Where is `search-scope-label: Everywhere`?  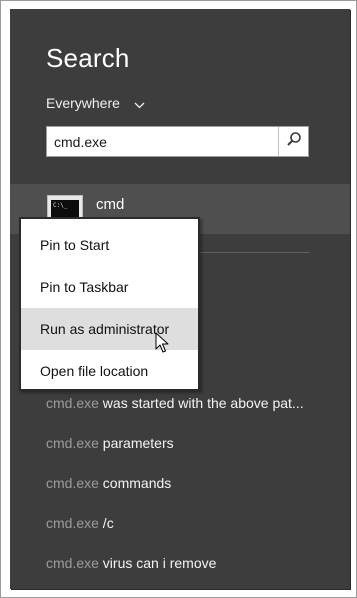
search-scope-label: Everywhere is located at coordinates (83, 103).